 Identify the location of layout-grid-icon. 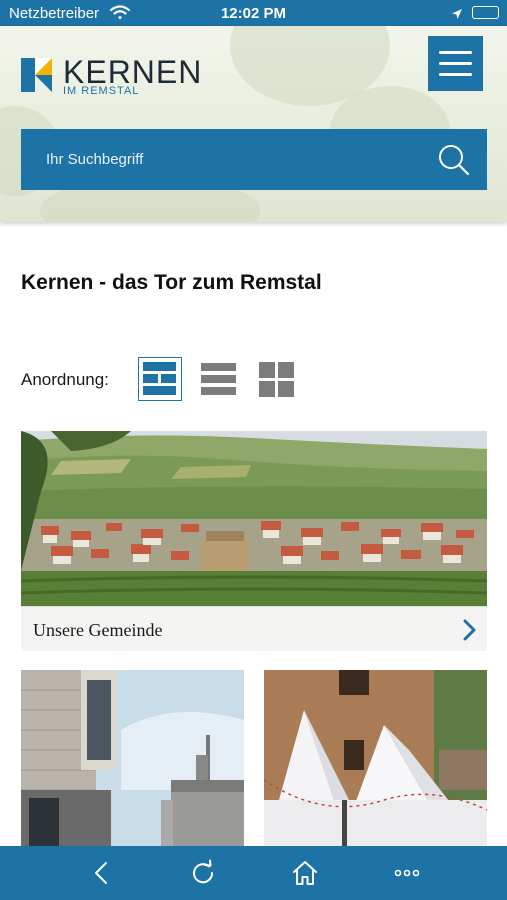
(276, 379).